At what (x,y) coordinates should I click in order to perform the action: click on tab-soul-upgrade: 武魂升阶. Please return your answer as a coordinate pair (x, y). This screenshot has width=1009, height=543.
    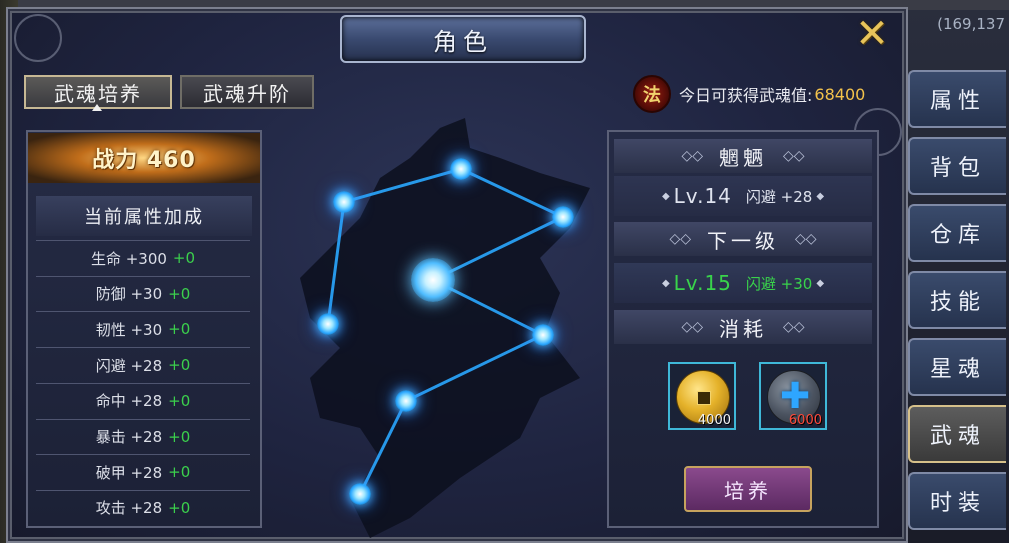
    Looking at the image, I should click on (247, 92).